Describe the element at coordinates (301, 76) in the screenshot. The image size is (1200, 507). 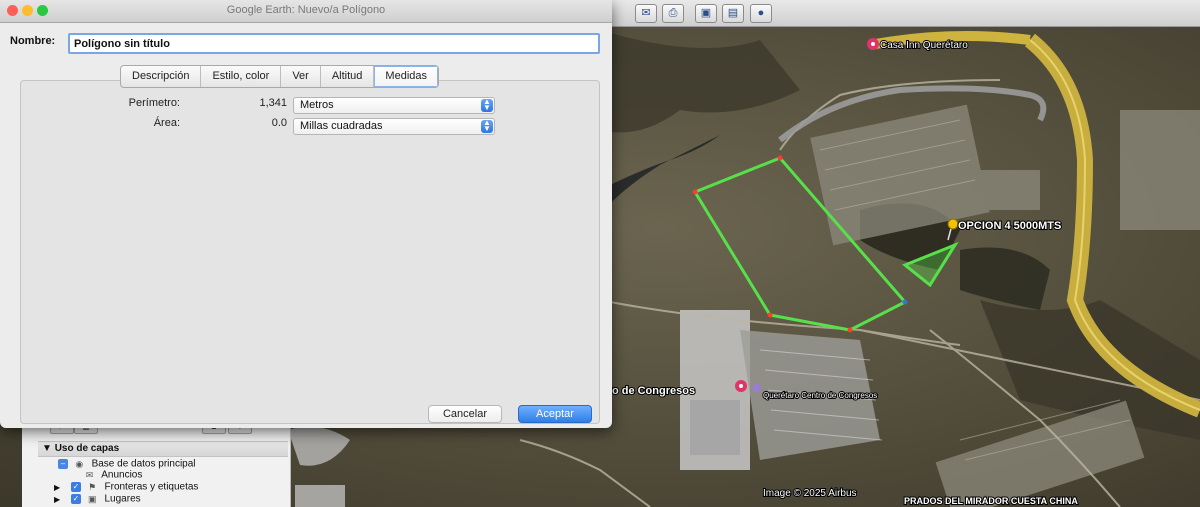
I see `tab-ver: Ver` at that location.